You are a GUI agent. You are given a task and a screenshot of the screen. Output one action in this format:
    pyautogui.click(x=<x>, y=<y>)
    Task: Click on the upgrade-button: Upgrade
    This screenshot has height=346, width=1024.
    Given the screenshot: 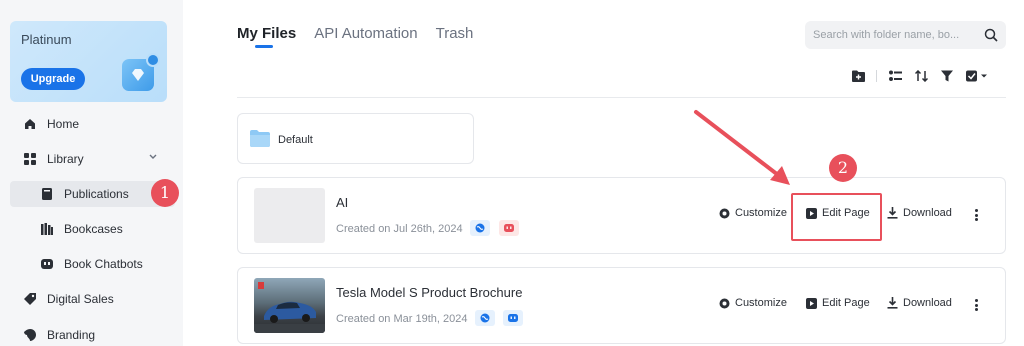 What is the action you would take?
    pyautogui.click(x=53, y=79)
    